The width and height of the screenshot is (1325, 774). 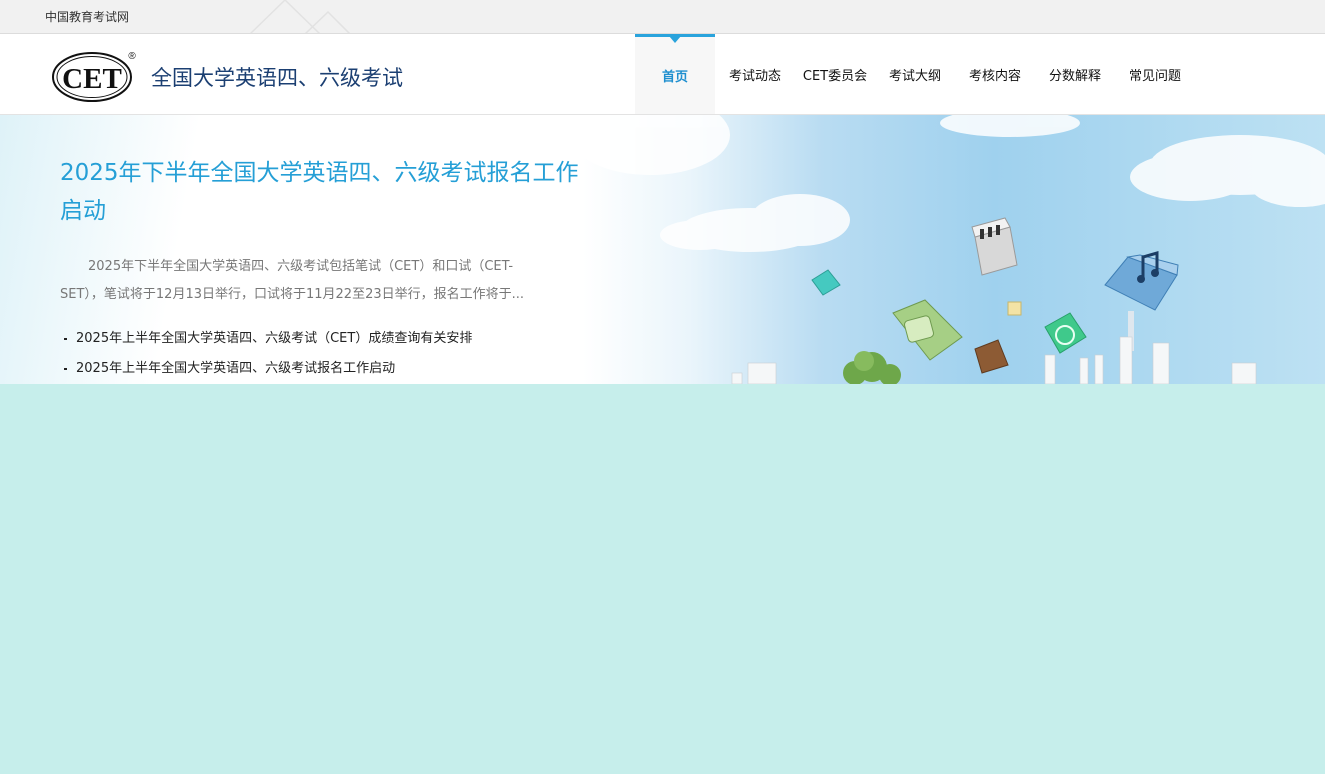 What do you see at coordinates (274, 338) in the screenshot?
I see `news-item-title: 2025年上半年全国大学英语四、六级考试（CET）成绩查询有关安排` at bounding box center [274, 338].